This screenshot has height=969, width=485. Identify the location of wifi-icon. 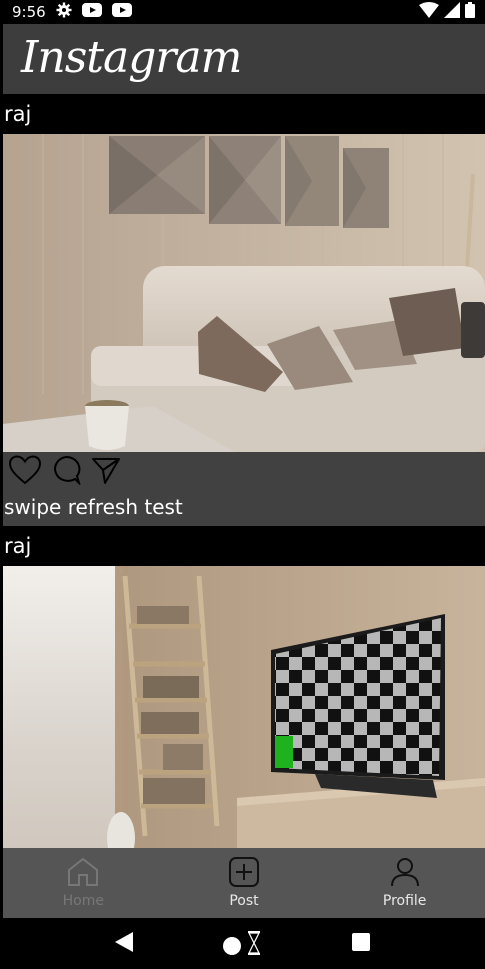
(429, 12).